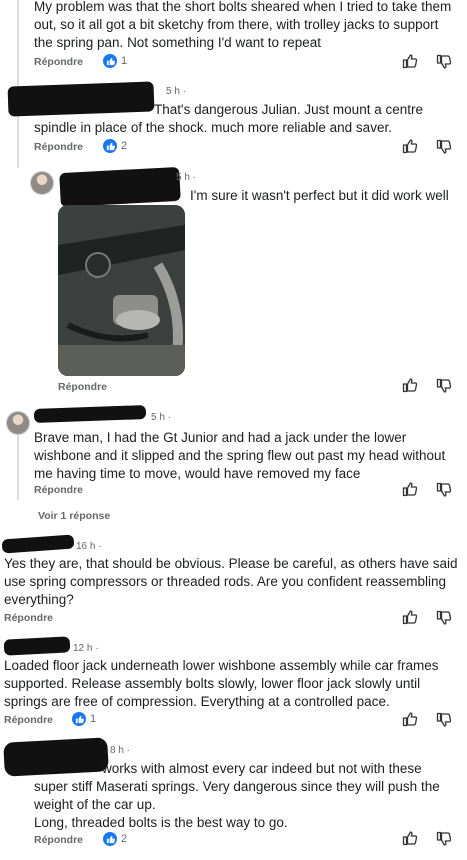 The width and height of the screenshot is (467, 860). Describe the element at coordinates (74, 516) in the screenshot. I see `view-replies-link: Voir 1 réponse` at that location.